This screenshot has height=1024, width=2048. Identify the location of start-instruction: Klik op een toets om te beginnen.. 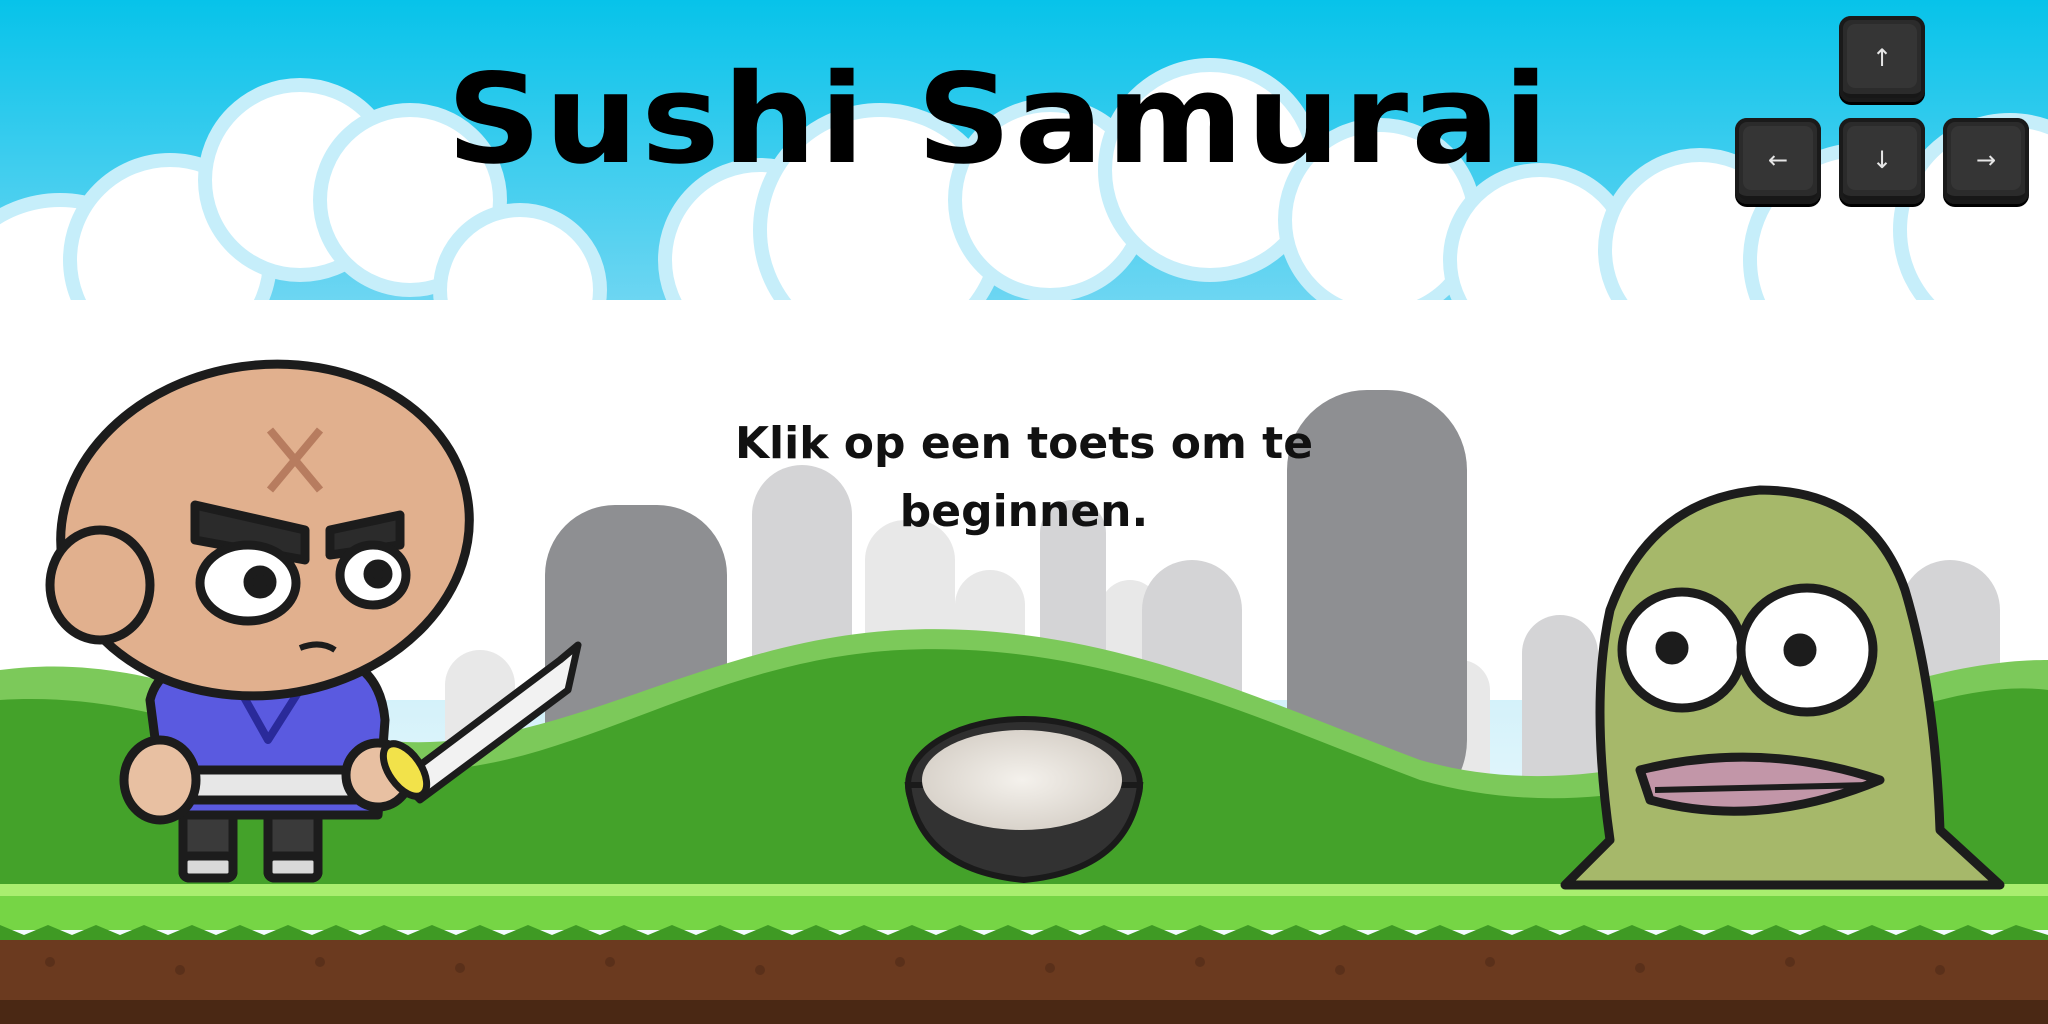
(1024, 477).